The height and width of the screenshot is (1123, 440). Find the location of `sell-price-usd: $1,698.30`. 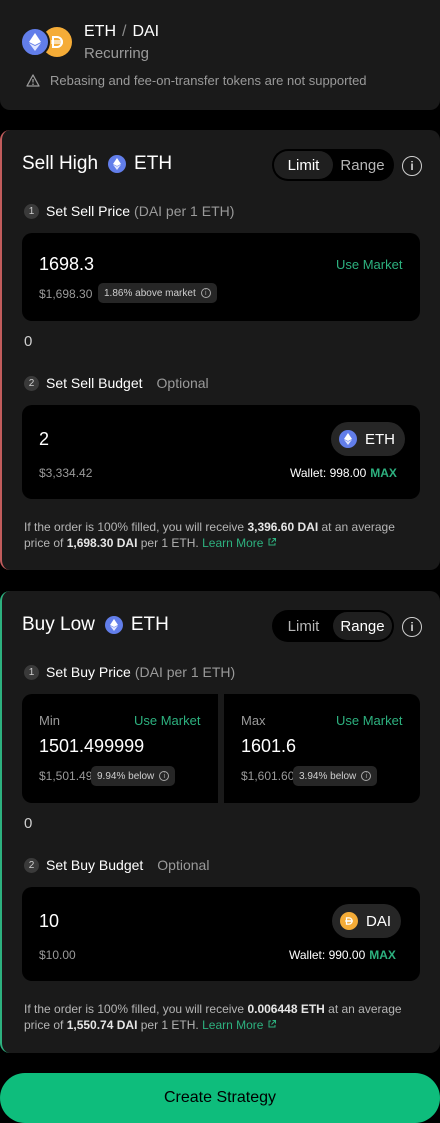

sell-price-usd: $1,698.30 is located at coordinates (66, 294).